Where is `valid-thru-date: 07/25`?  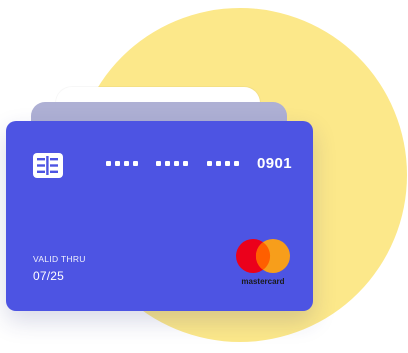 valid-thru-date: 07/25 is located at coordinates (49, 276).